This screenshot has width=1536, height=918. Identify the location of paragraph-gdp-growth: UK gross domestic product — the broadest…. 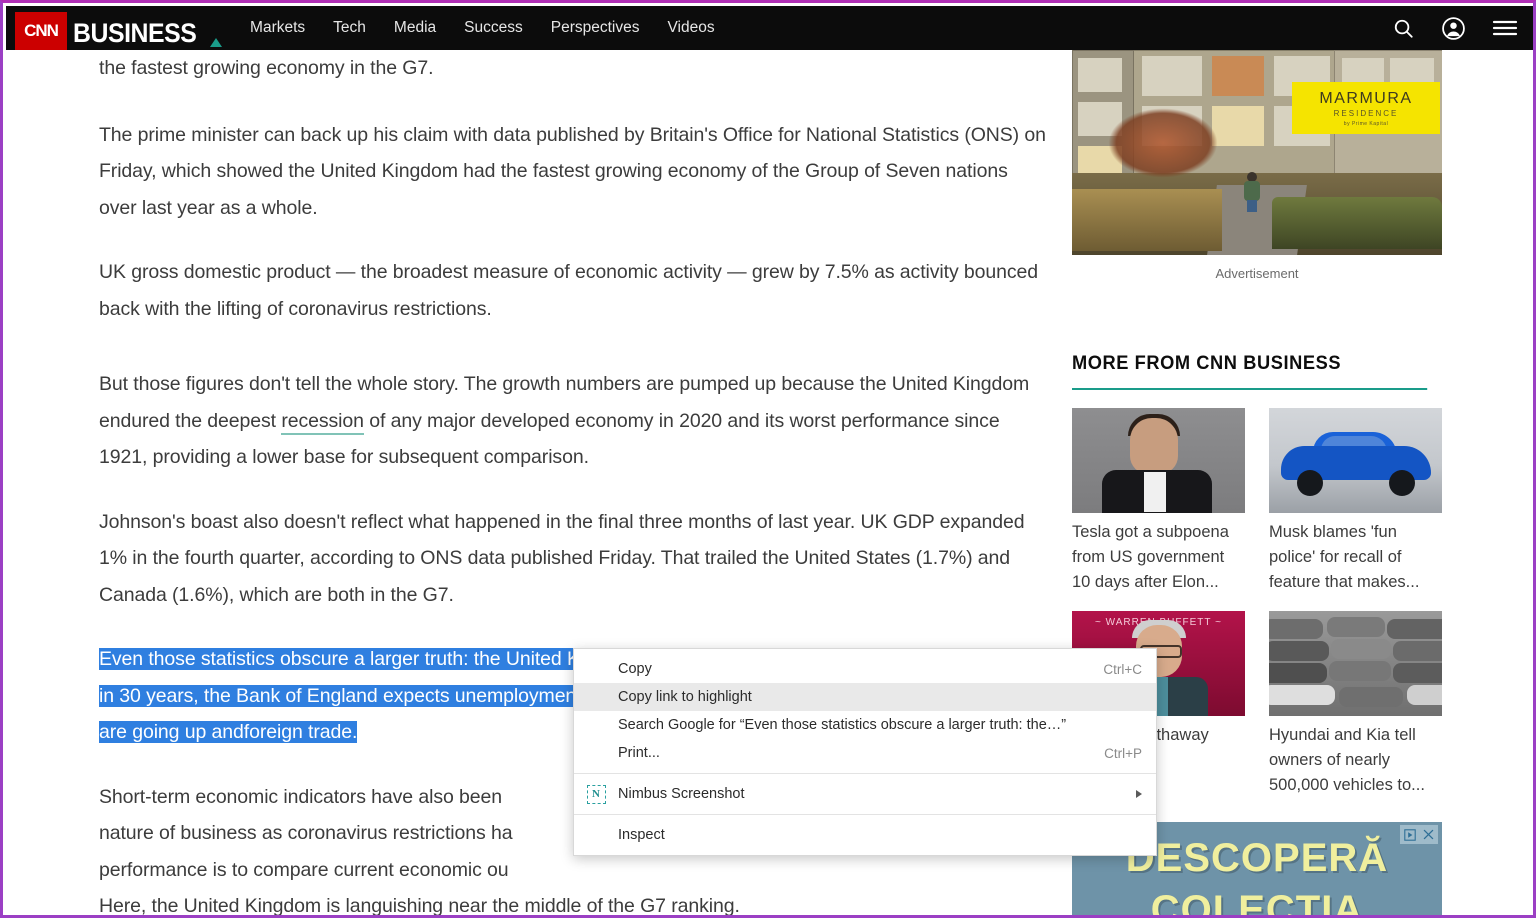
(569, 290).